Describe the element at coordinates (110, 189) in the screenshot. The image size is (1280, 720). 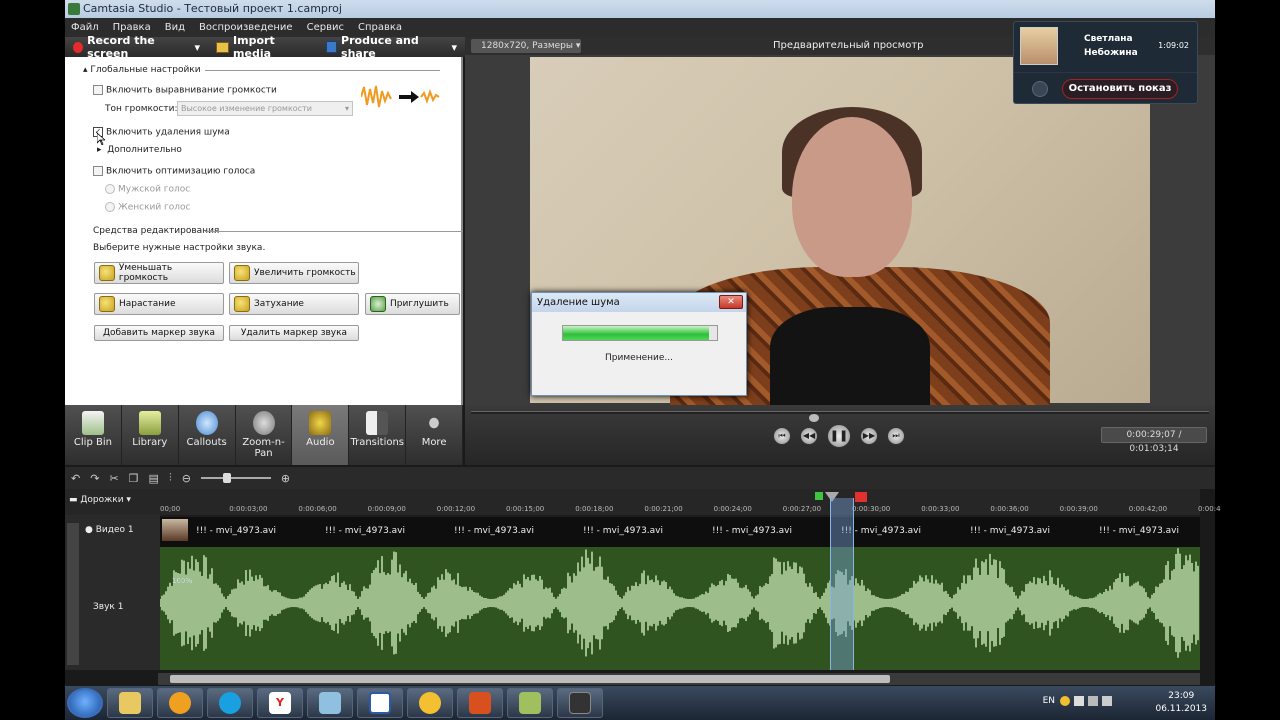
I see `male-voice-radio` at that location.